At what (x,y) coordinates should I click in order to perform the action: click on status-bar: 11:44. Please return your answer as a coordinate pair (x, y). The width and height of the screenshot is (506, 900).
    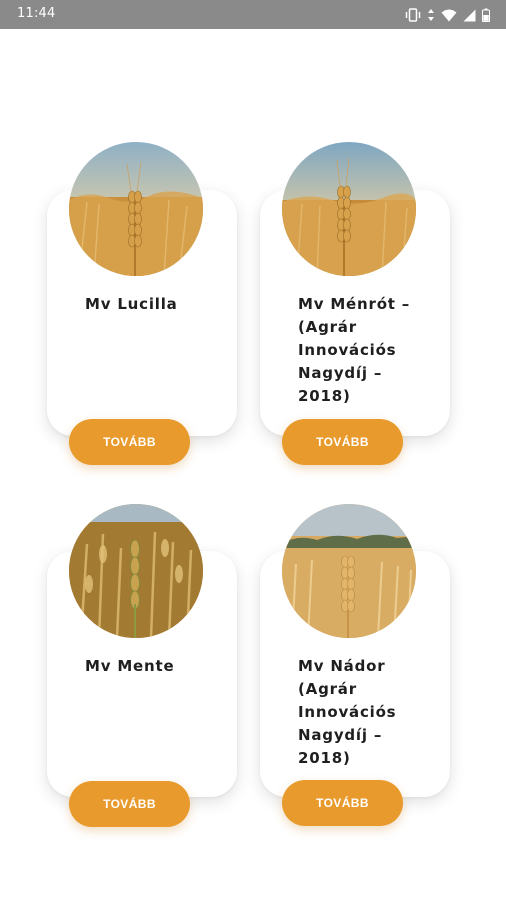
    Looking at the image, I should click on (253, 14).